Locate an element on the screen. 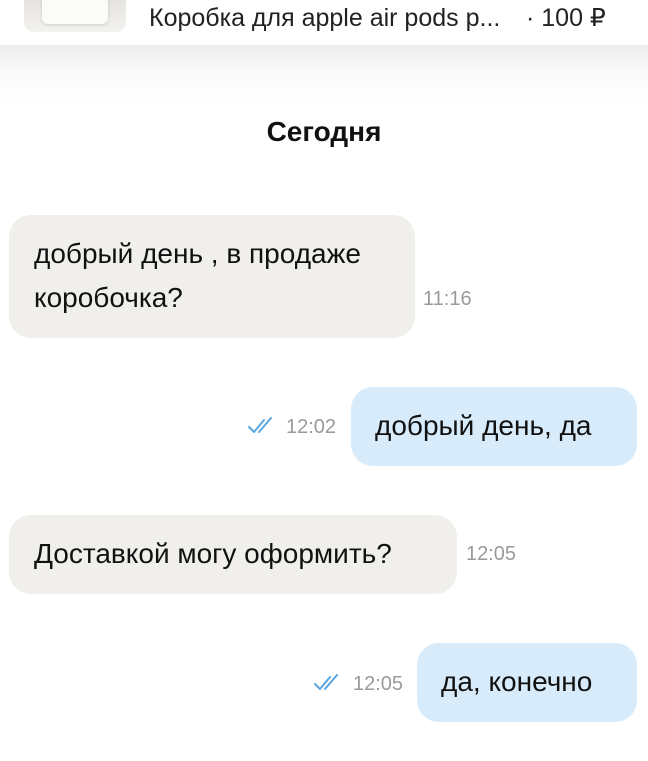  message-text: Доставкой могу оформить? is located at coordinates (213, 553).